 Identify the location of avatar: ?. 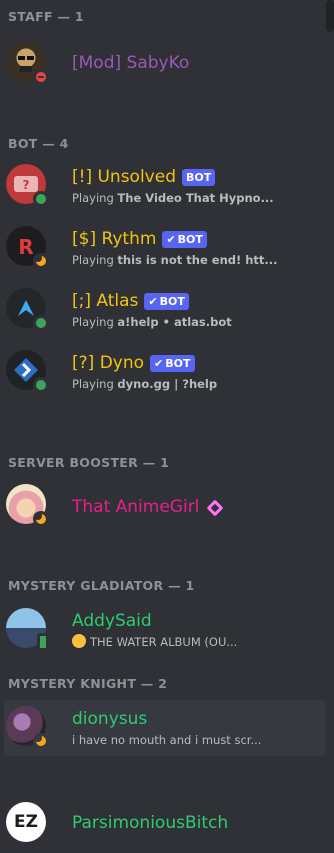
(27, 185).